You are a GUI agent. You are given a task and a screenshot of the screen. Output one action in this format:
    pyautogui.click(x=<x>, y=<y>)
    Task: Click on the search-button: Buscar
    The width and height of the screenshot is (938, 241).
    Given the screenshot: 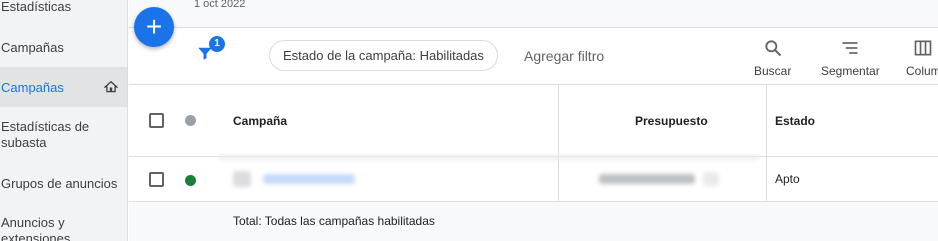 What is the action you would take?
    pyautogui.click(x=772, y=58)
    